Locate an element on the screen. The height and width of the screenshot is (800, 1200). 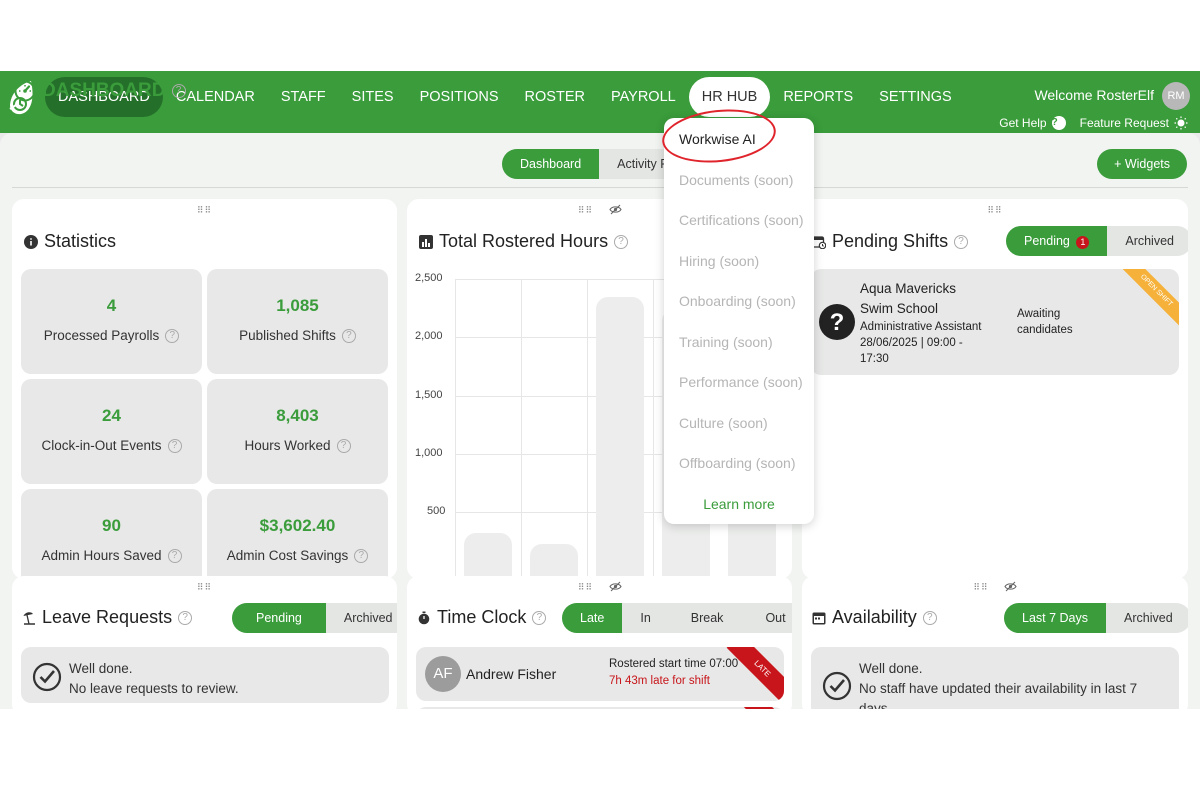
menu-item-hiring: Hiring (soon) is located at coordinates (719, 261).